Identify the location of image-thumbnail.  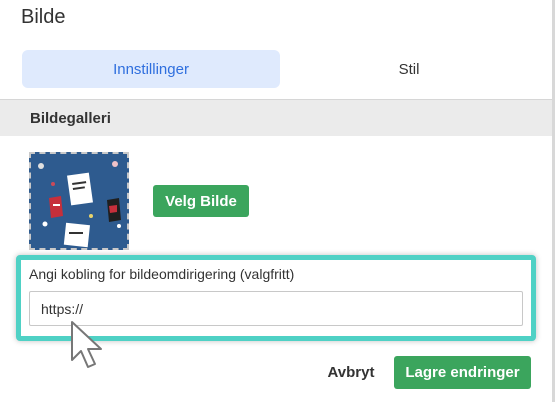
(79, 201).